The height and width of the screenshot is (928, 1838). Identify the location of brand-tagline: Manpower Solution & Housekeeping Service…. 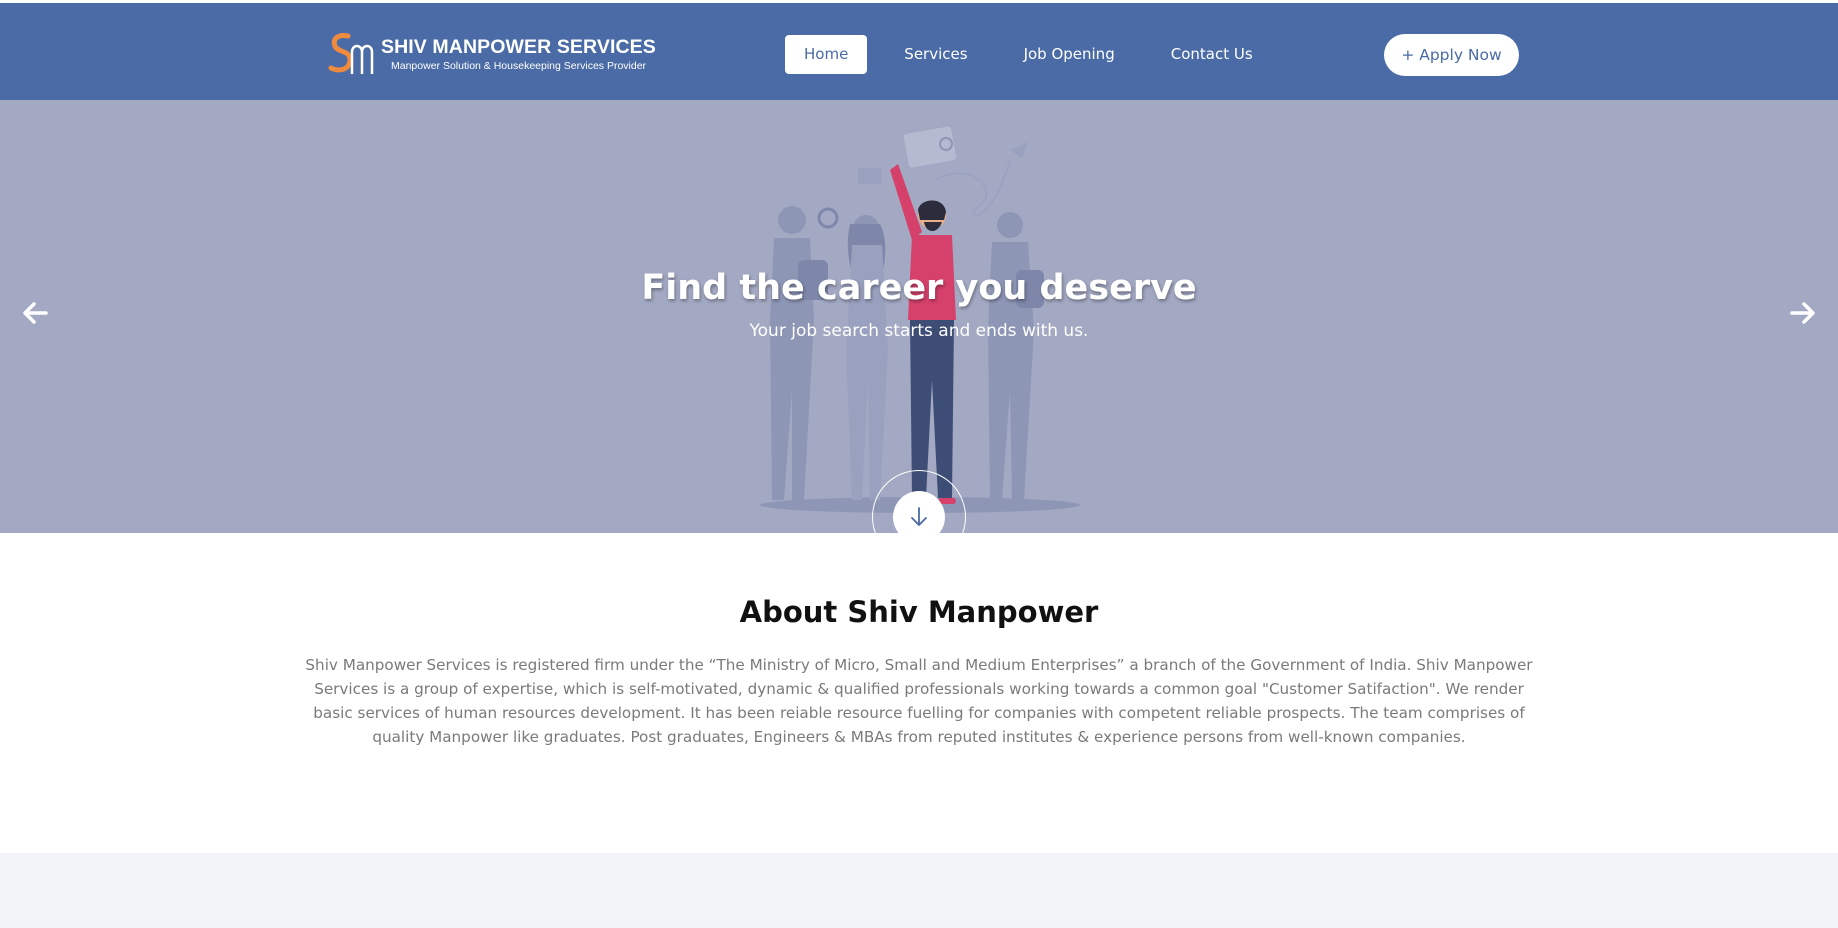
(519, 66).